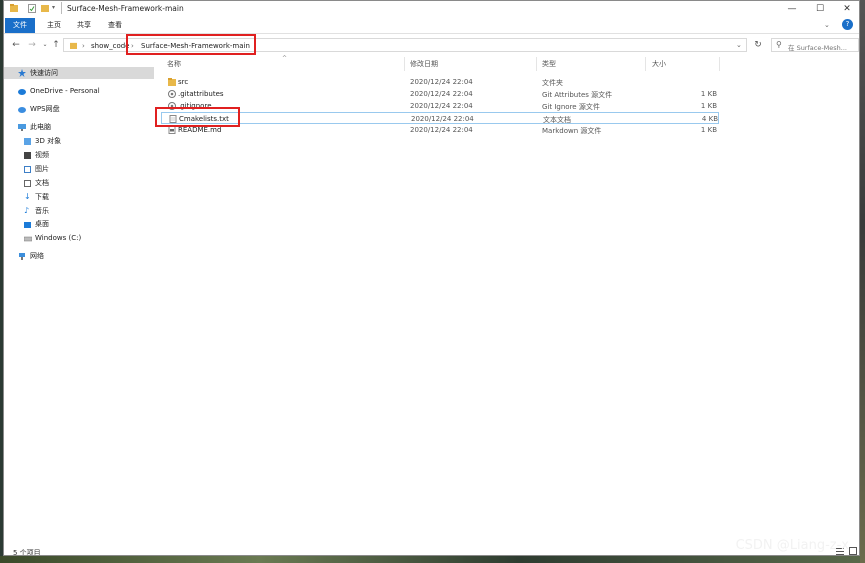 This screenshot has height=563, width=865. I want to click on nav-item-videos: 视频, so click(79, 155).